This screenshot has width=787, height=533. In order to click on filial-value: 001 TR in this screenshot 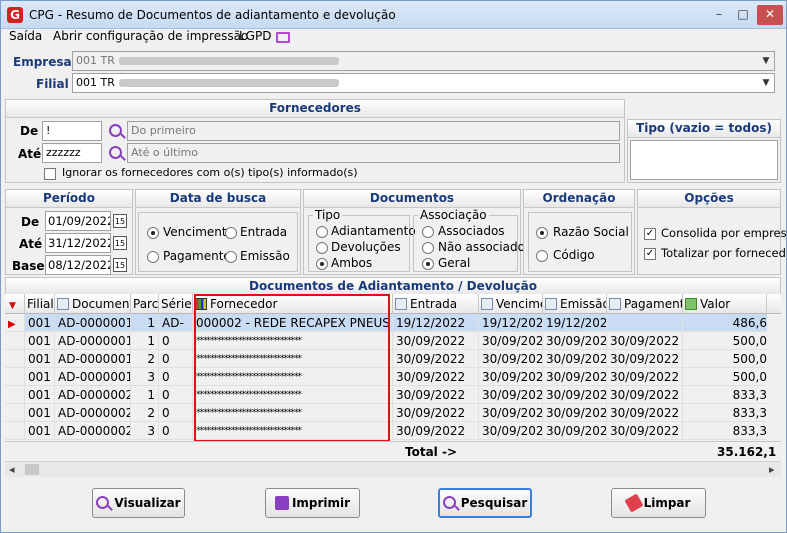, I will do `click(95, 82)`.